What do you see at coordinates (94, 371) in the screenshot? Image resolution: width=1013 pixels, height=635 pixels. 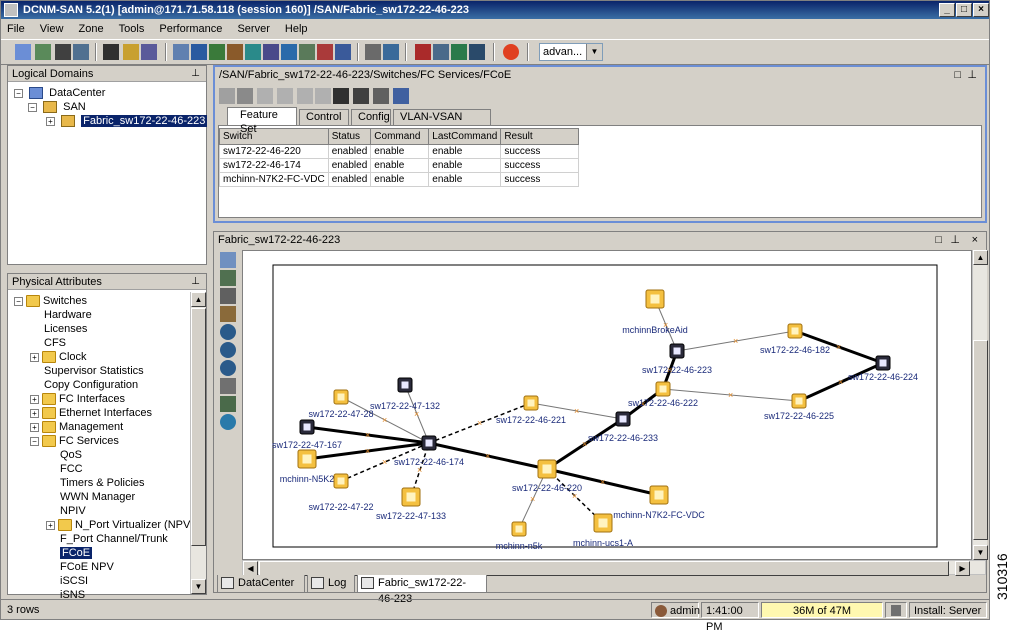 I see `tree-item-supervisor-statistics: Supervisor Statistics` at bounding box center [94, 371].